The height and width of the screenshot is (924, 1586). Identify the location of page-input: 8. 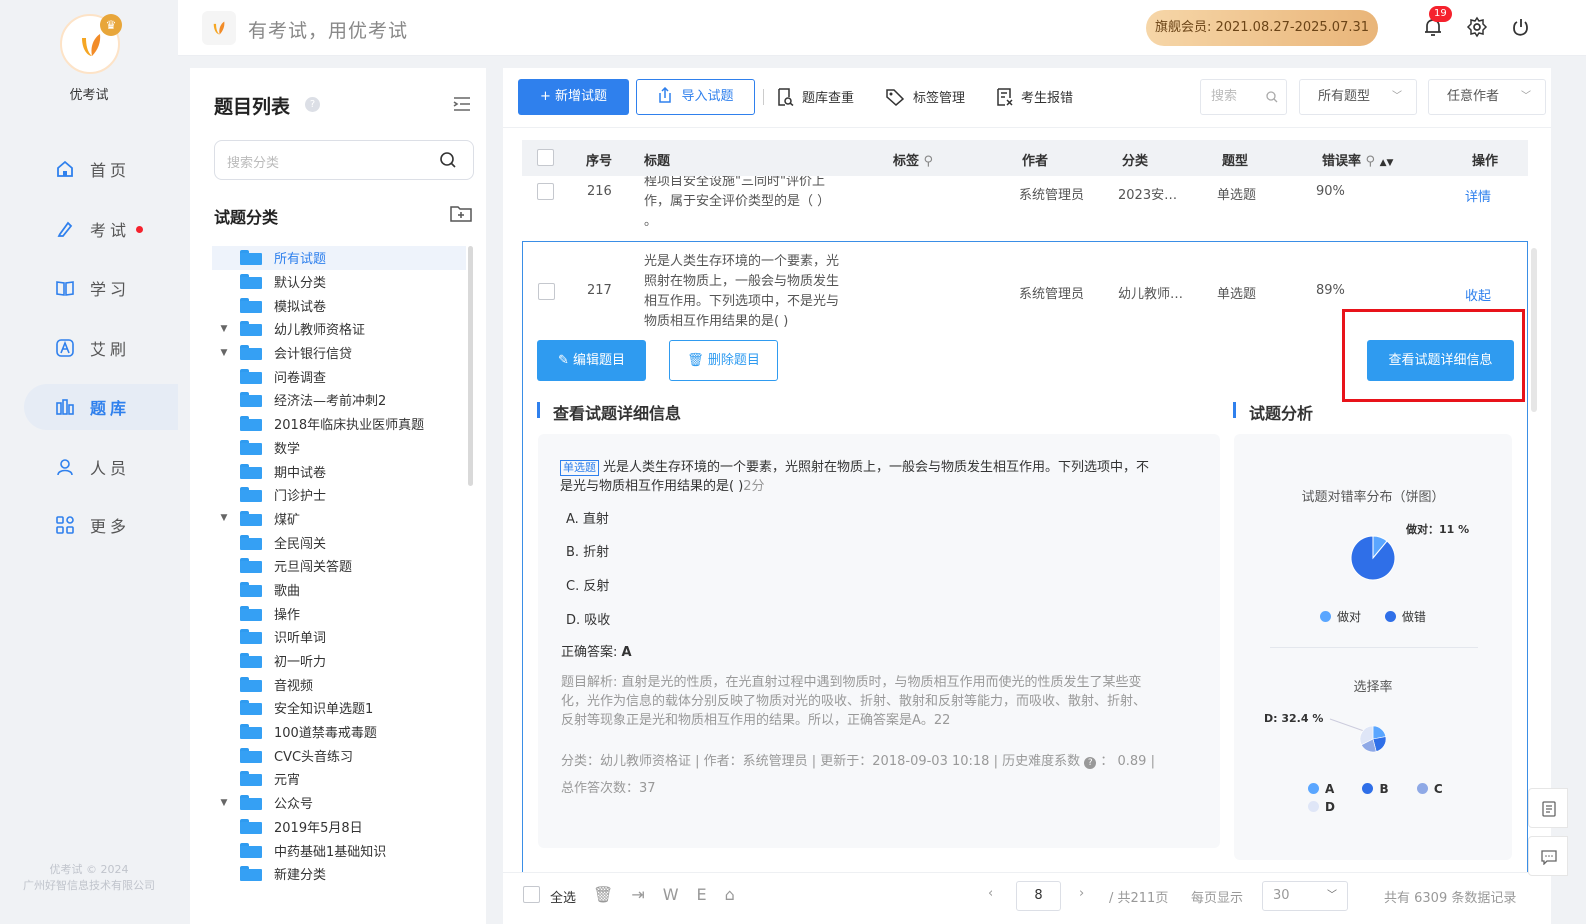
(1038, 896).